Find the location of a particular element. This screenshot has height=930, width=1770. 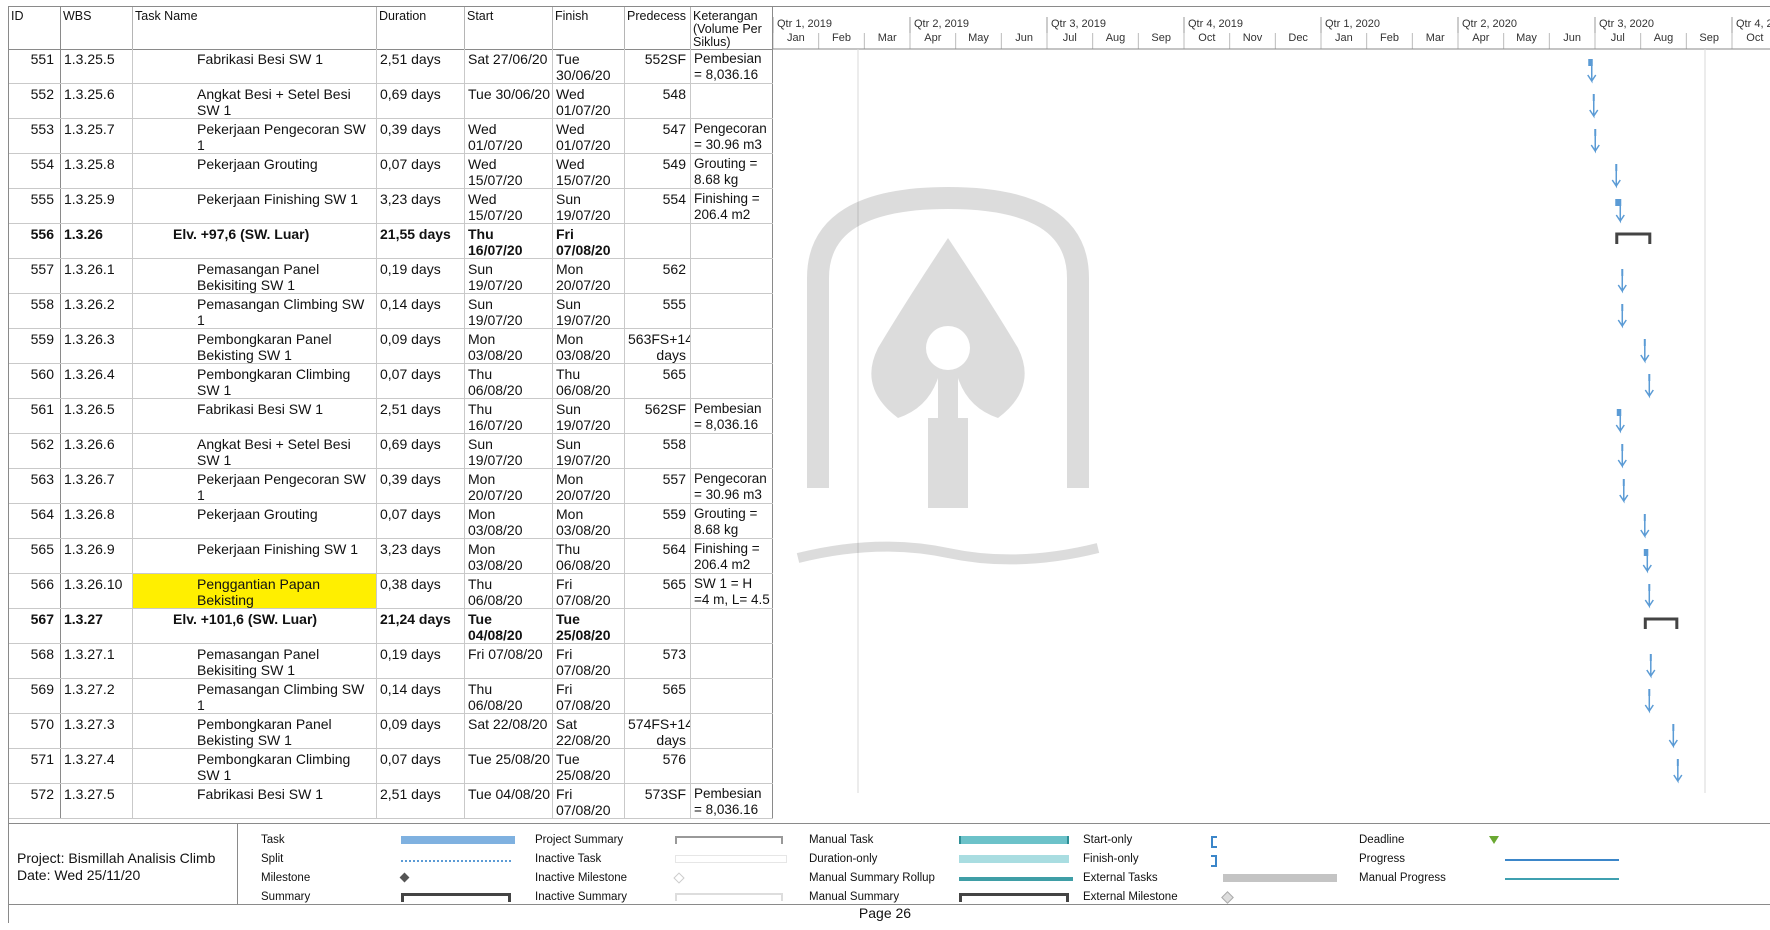

row-predecessors: 555 is located at coordinates (658, 311).